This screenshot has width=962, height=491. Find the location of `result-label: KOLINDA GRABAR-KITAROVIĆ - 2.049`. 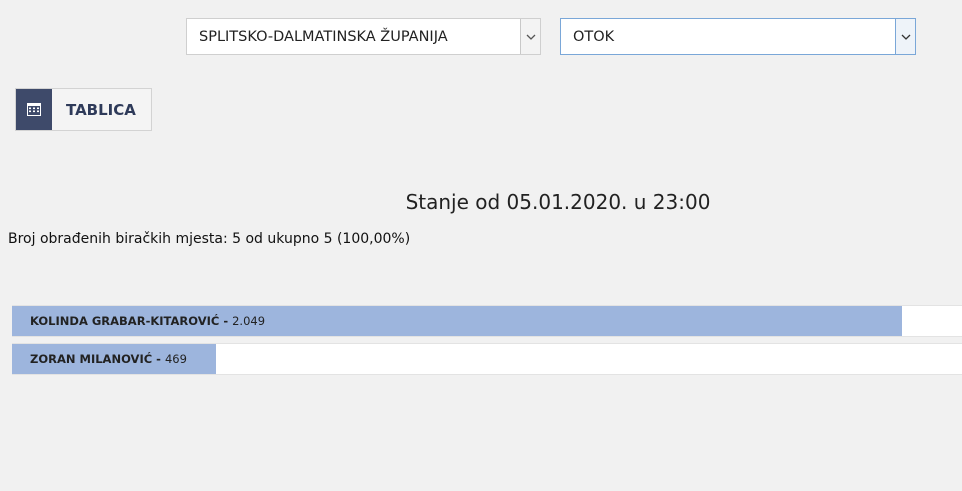

result-label: KOLINDA GRABAR-KITAROVIĆ - 2.049 is located at coordinates (147, 321).